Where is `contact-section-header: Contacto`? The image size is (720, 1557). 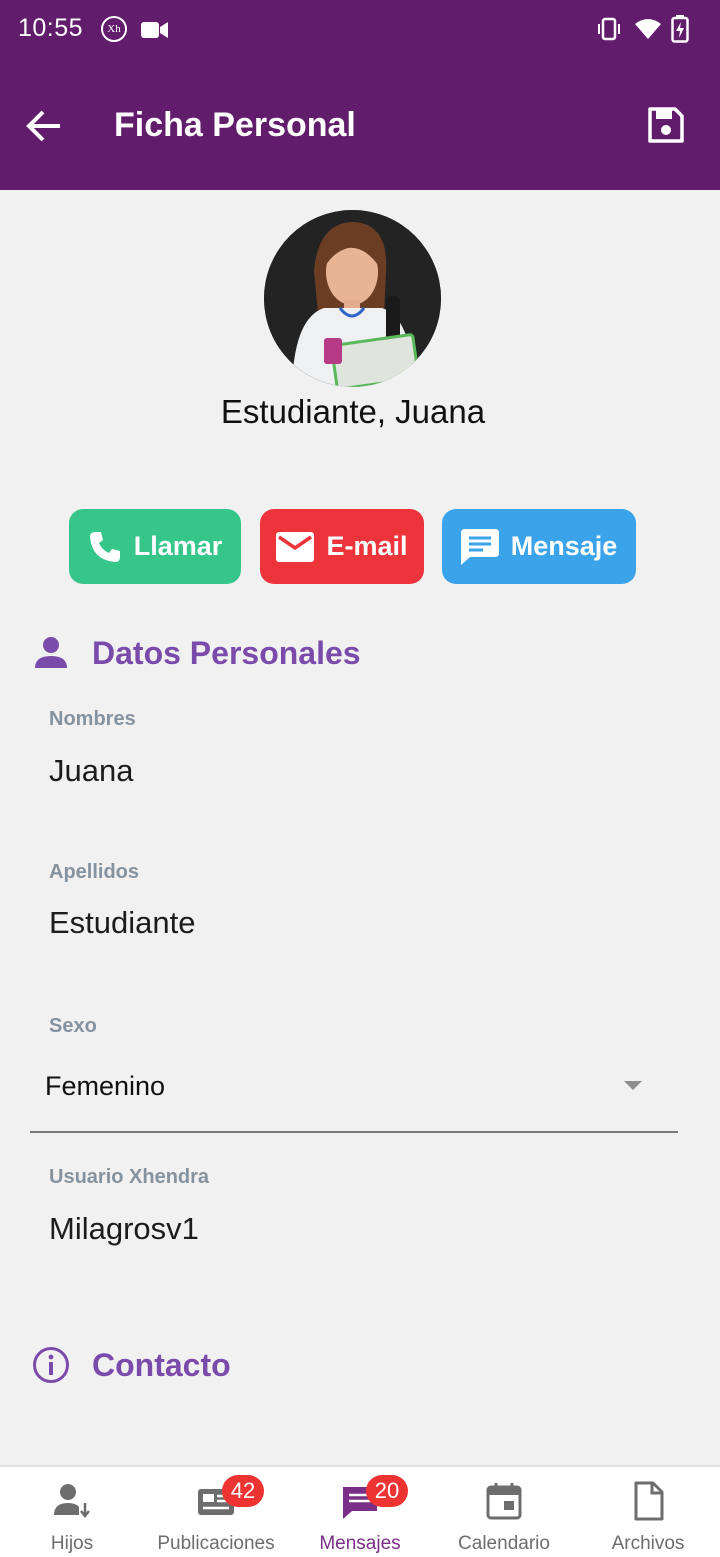 contact-section-header: Contacto is located at coordinates (131, 1365).